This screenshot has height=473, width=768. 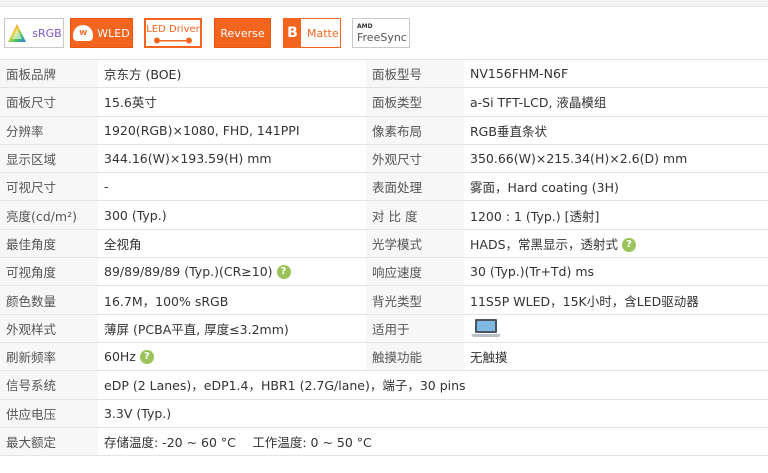 What do you see at coordinates (113, 33) in the screenshot?
I see `wled-label: WLED` at bounding box center [113, 33].